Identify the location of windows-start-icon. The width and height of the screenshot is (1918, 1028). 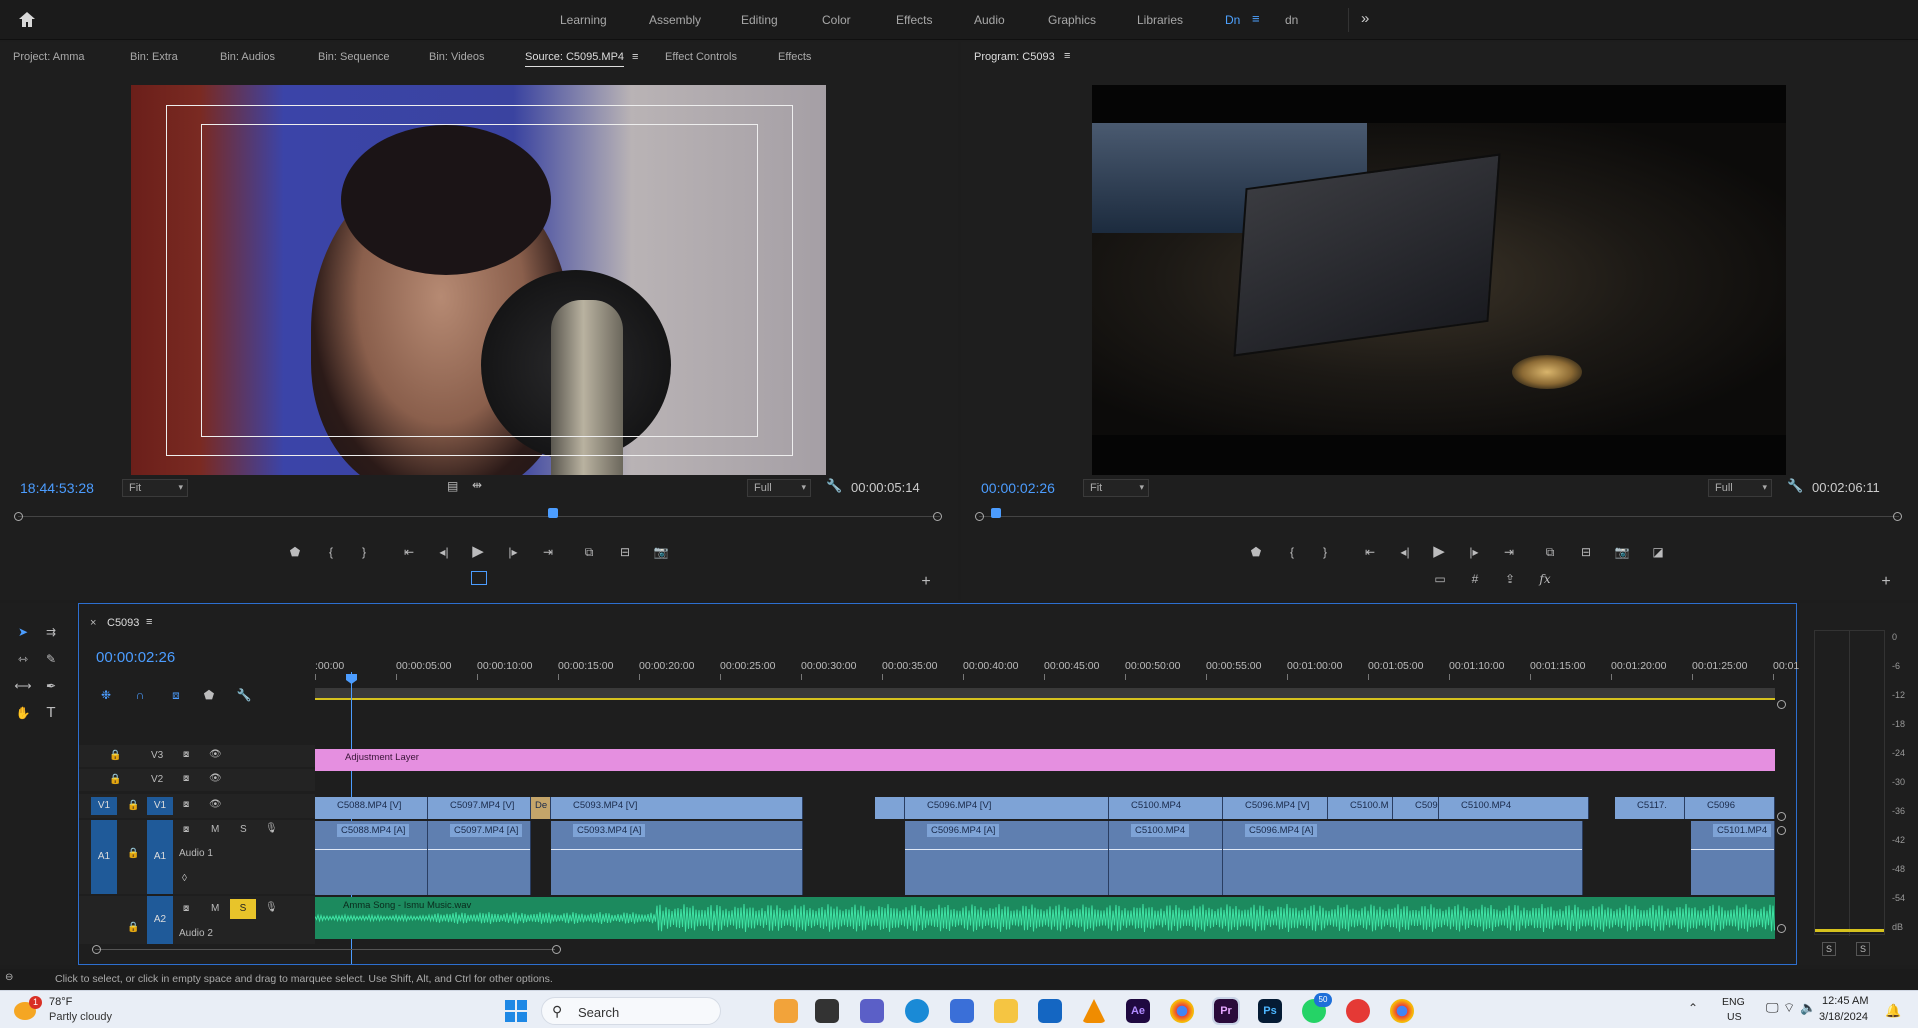
(516, 1011).